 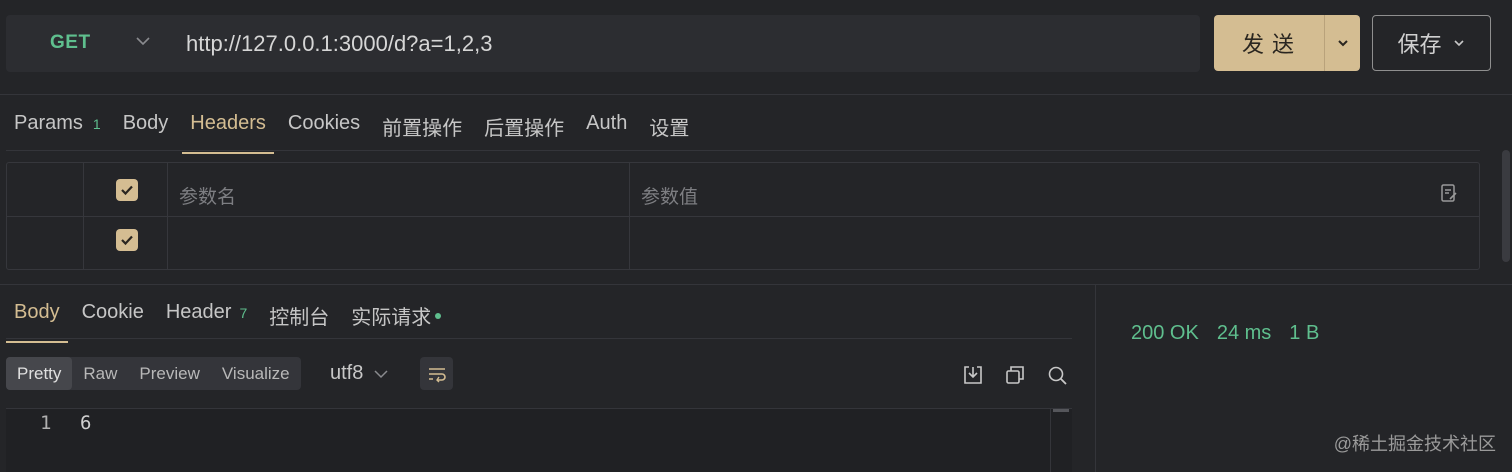 I want to click on tab-pre-operations: 前置操作, so click(x=422, y=130).